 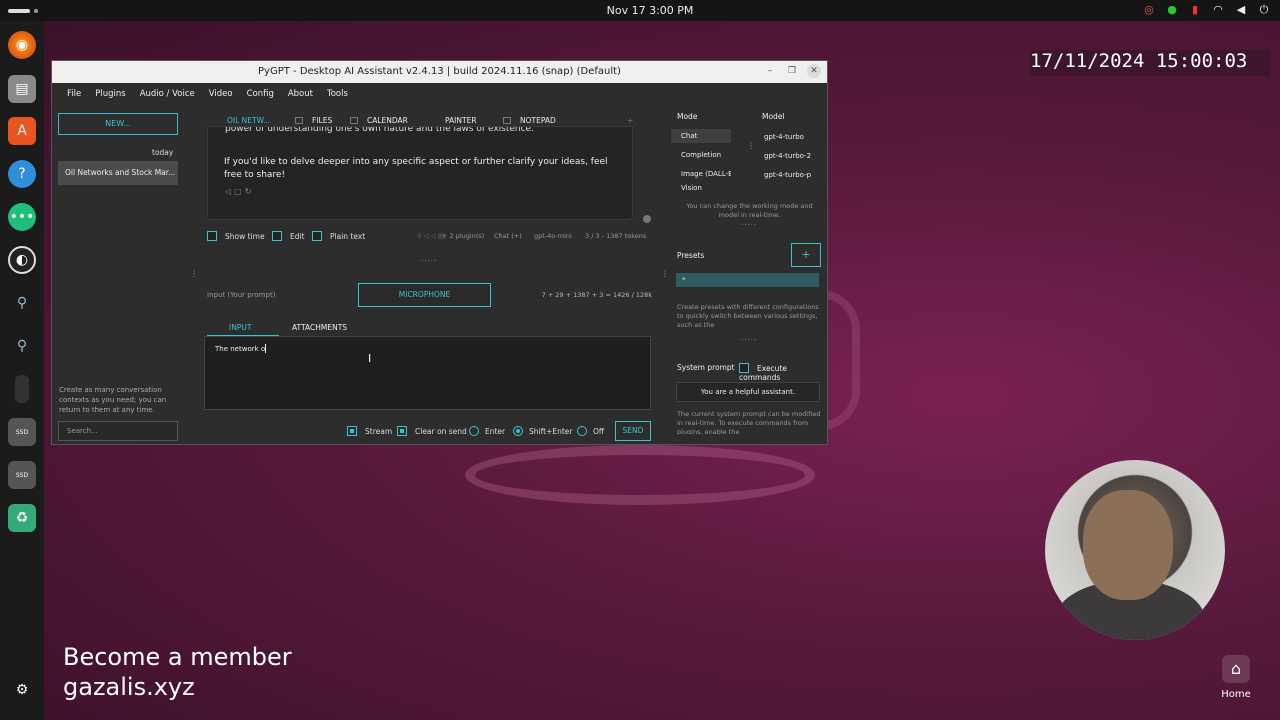 What do you see at coordinates (163, 152) in the screenshot?
I see `date-group-label: today` at bounding box center [163, 152].